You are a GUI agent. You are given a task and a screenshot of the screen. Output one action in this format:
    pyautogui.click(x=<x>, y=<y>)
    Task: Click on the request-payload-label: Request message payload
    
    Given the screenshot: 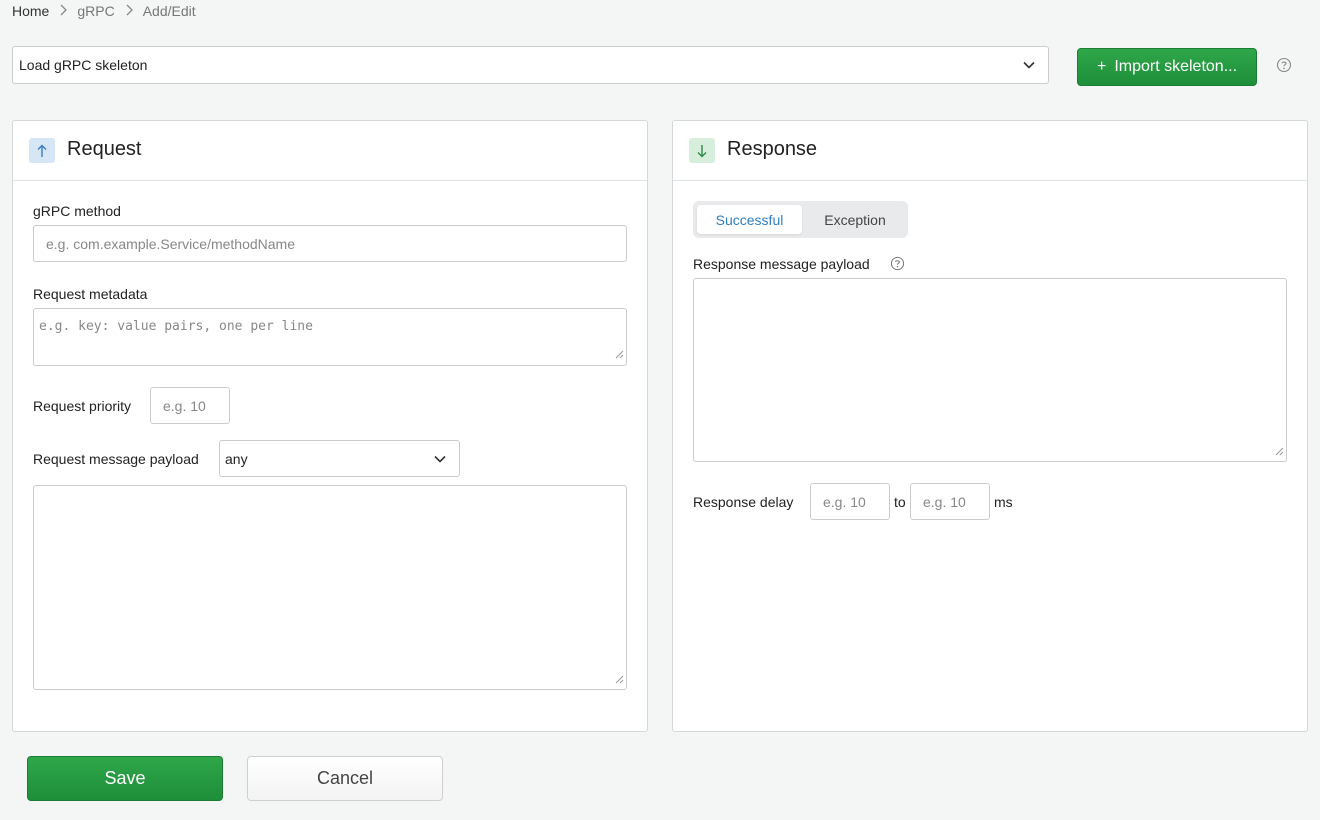 What is the action you would take?
    pyautogui.click(x=116, y=459)
    